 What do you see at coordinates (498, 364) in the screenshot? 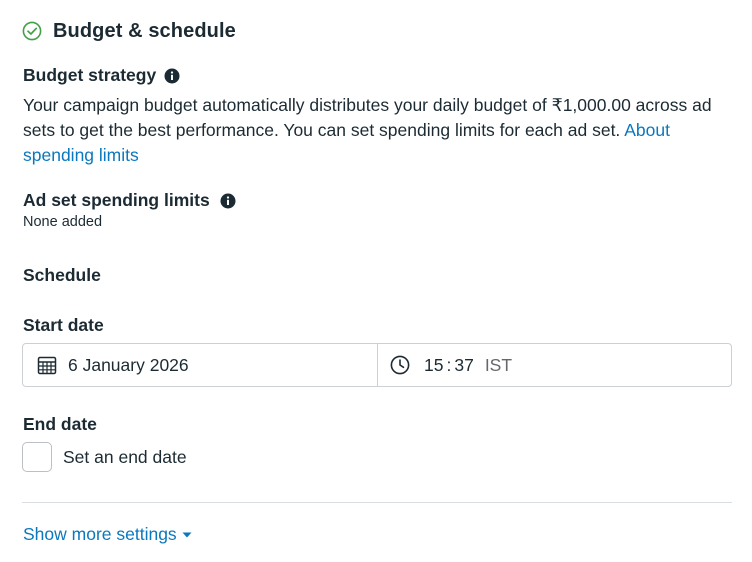
I see `timezone-label: IST` at bounding box center [498, 364].